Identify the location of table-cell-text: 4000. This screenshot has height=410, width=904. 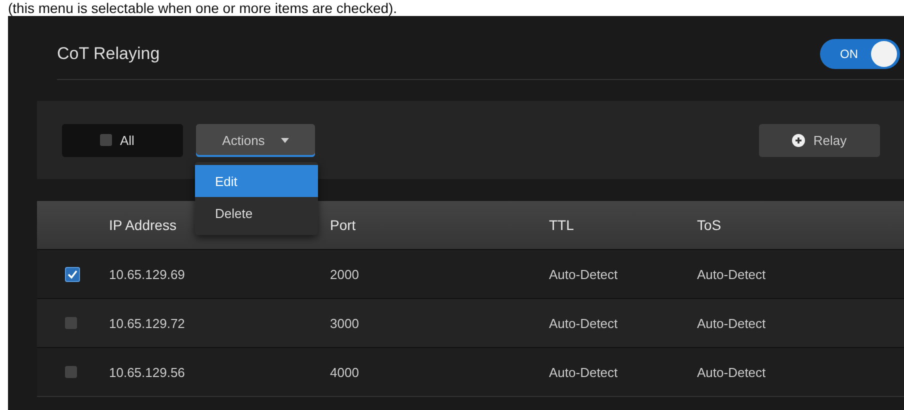
(345, 372).